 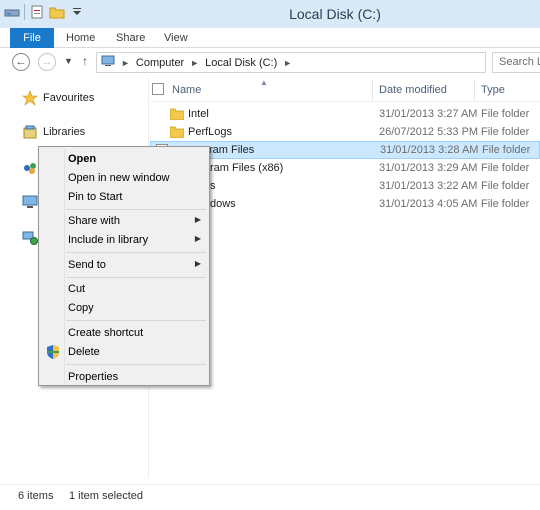 What do you see at coordinates (270, 14) in the screenshot?
I see `title-bar: Local Disk (C:)` at bounding box center [270, 14].